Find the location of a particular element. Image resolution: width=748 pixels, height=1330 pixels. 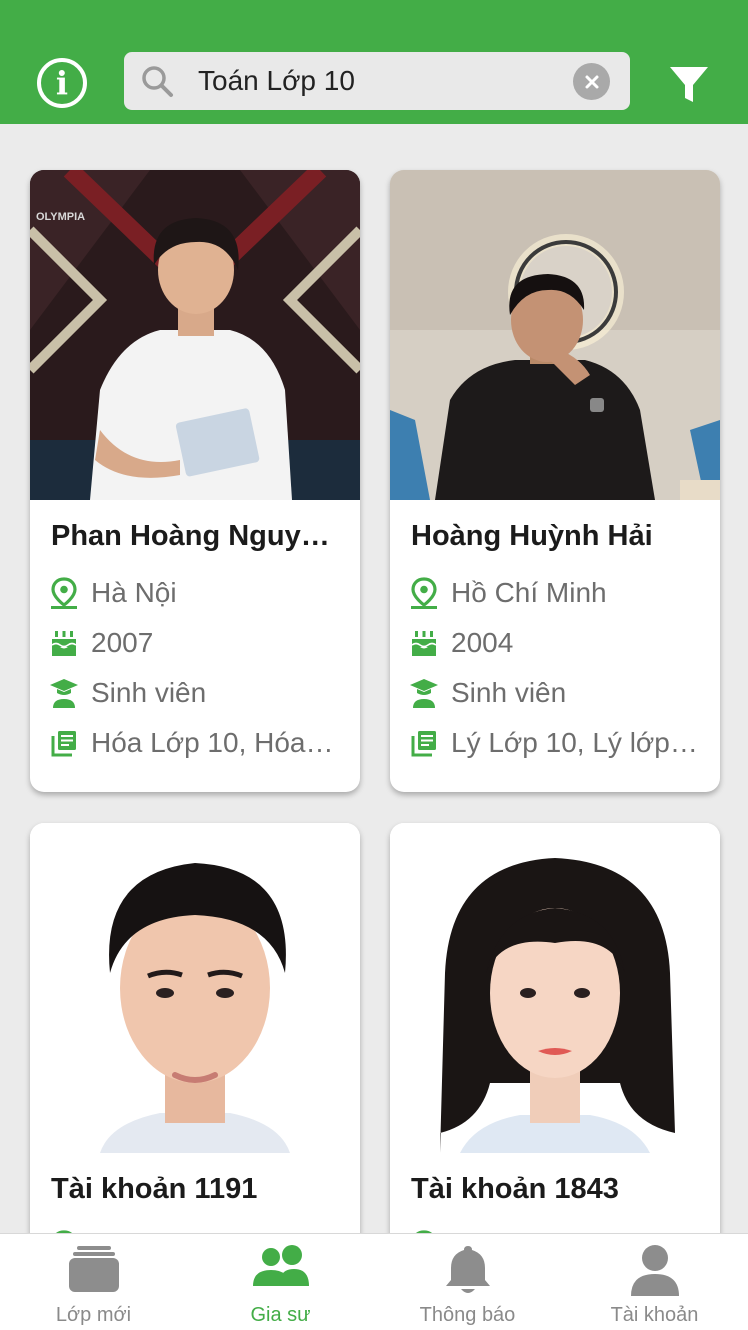

bottom-nav: Lớp mới Gia sư Thông báo Tài khoản is located at coordinates (374, 1281).